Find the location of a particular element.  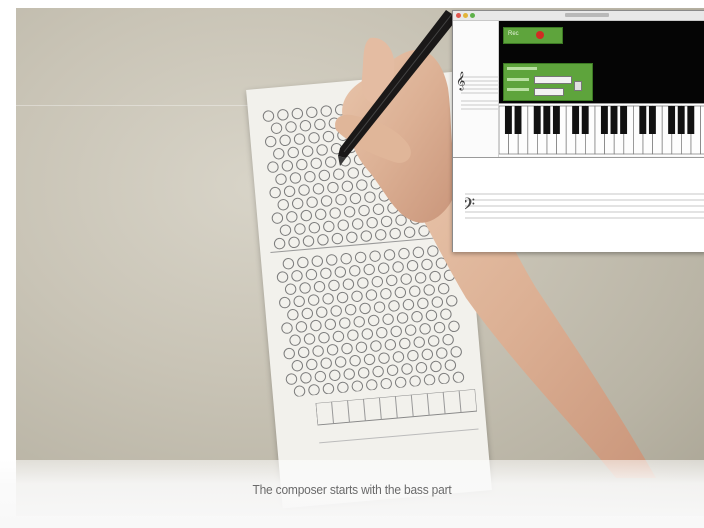

record-button-label: Rec is located at coordinates (513, 34).